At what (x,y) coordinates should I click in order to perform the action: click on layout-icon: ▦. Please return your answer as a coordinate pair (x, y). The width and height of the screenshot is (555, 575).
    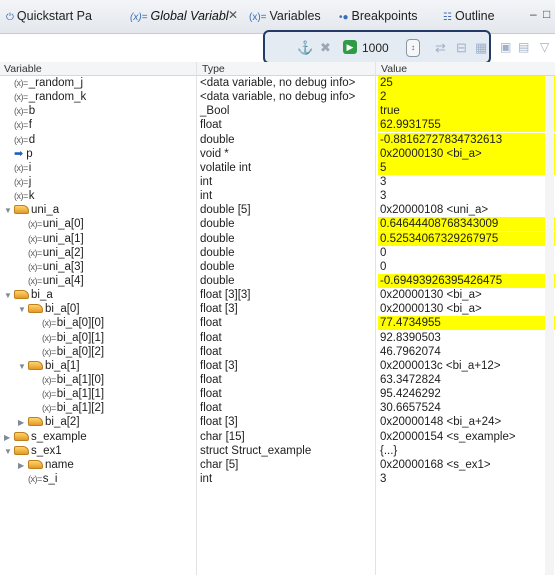
    Looking at the image, I should click on (481, 48).